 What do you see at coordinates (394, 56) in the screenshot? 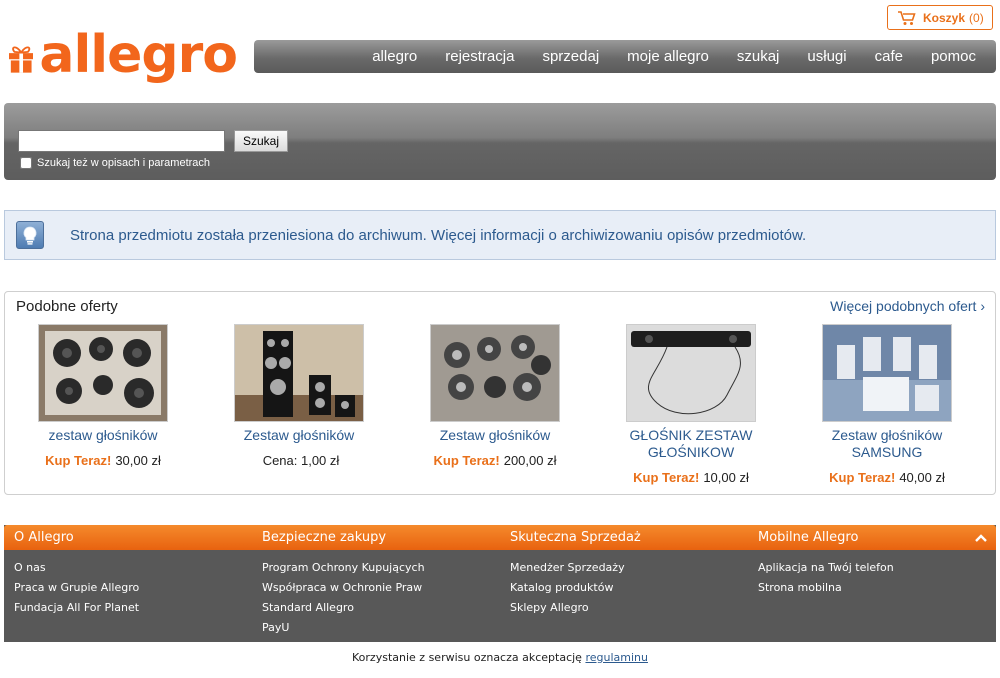
I see `nav-allegro: allegro` at bounding box center [394, 56].